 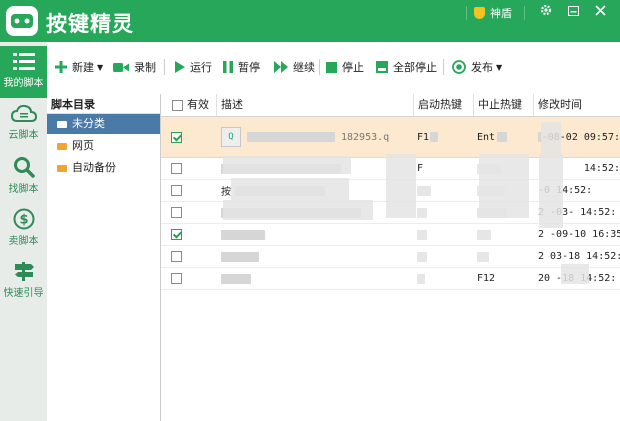 I want to click on stop-button: 停止, so click(x=345, y=67).